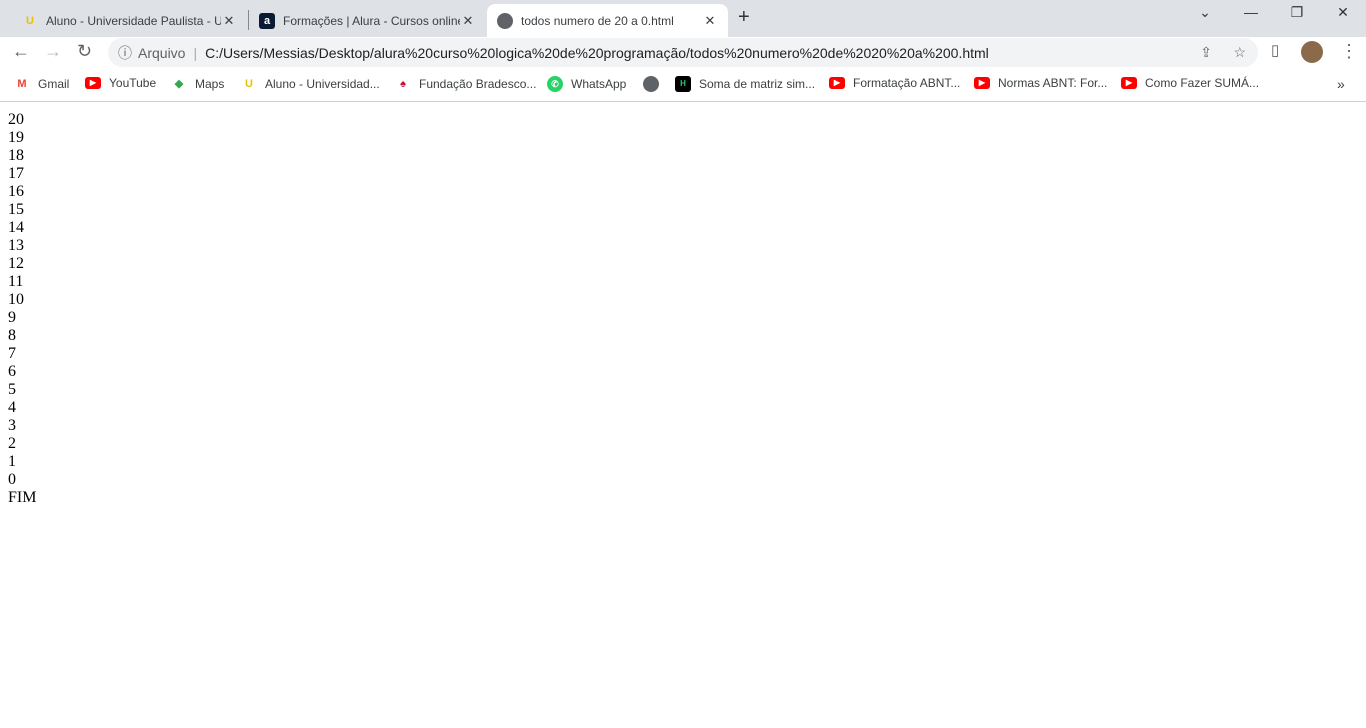 The height and width of the screenshot is (728, 1366). I want to click on hackerrank-icon: H, so click(683, 84).